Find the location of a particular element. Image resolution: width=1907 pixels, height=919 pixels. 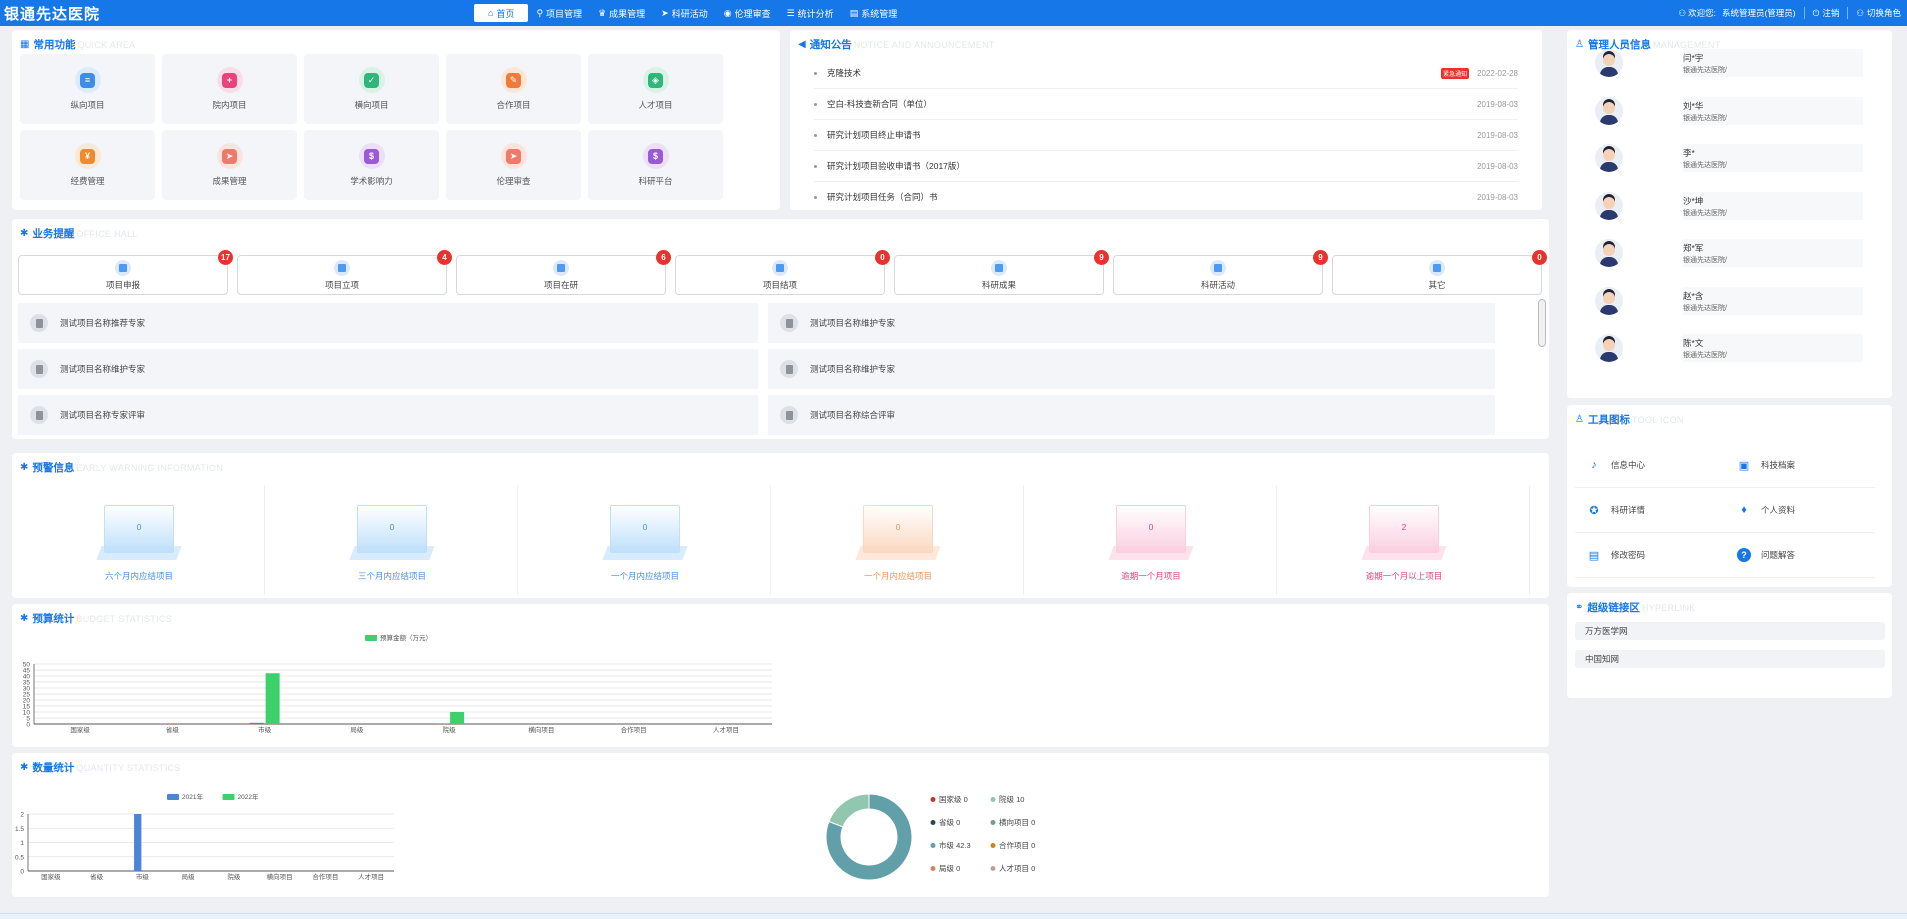

task-item: 测试项目名称专家评审 is located at coordinates (388, 415).